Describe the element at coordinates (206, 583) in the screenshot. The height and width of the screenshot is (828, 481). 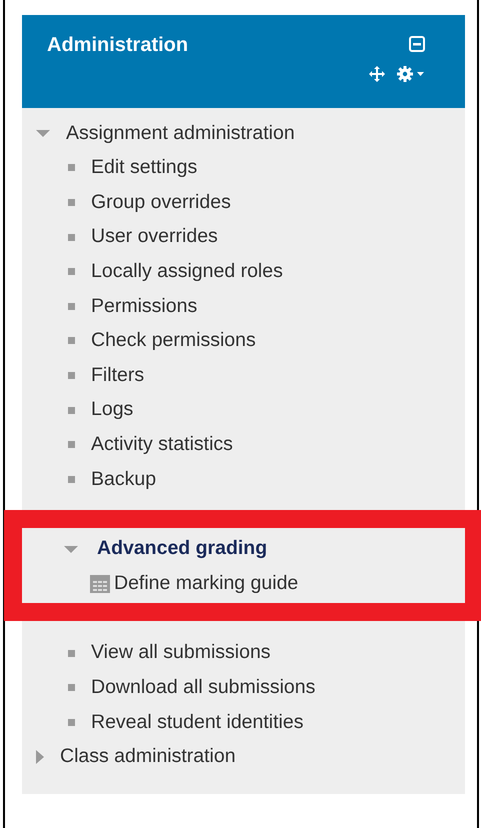
I see `menu-link: Define marking guide` at that location.